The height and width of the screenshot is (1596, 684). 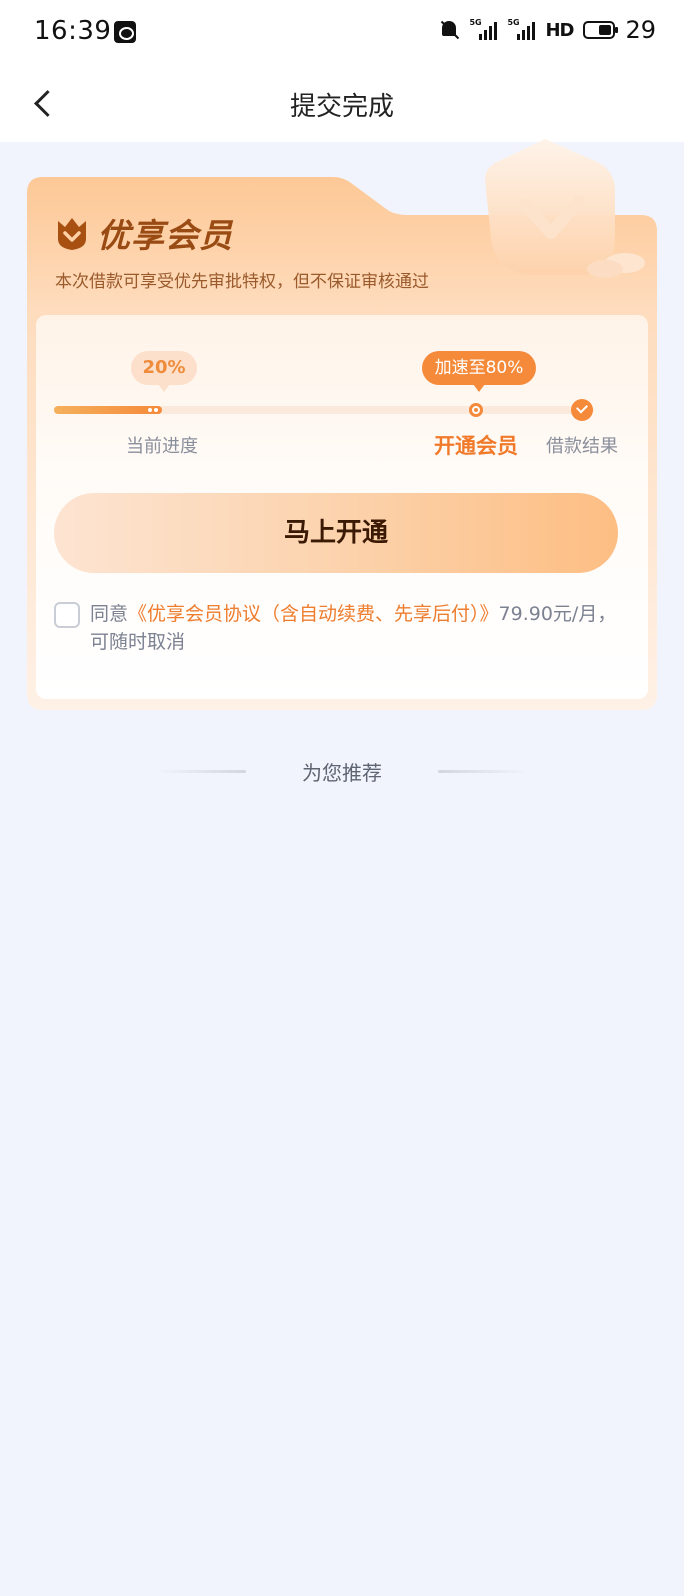 I want to click on crown-shield-icon, so click(x=72, y=234).